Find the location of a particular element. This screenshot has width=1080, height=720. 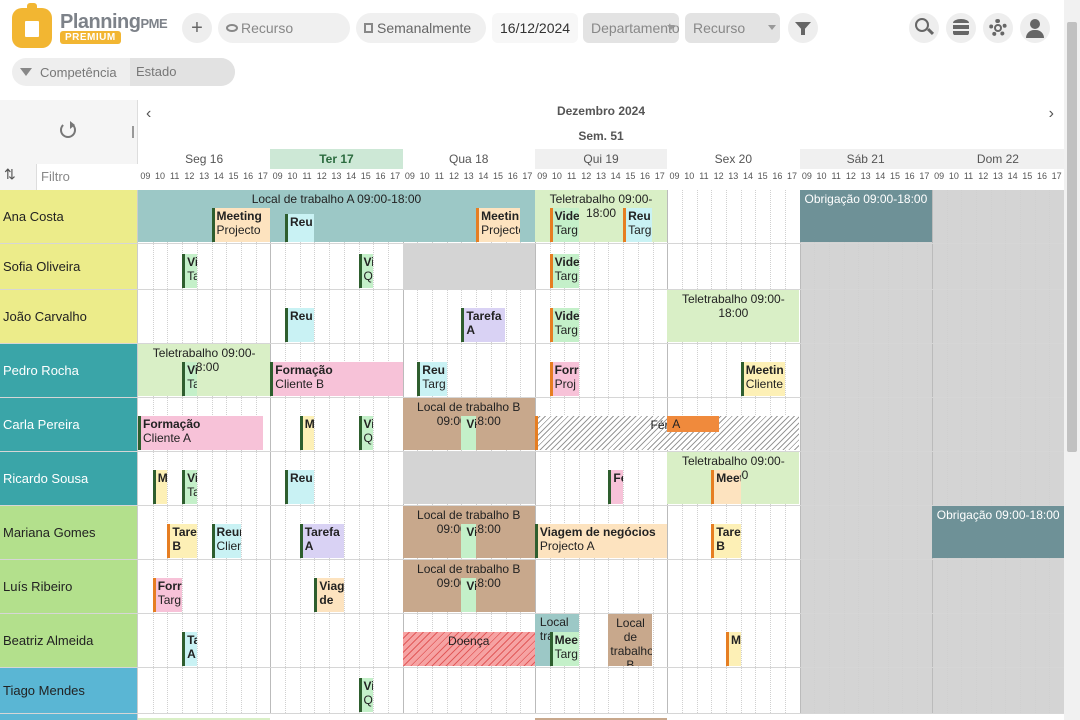

travel-event: Viagem de negócios Projecto A is located at coordinates (601, 541).